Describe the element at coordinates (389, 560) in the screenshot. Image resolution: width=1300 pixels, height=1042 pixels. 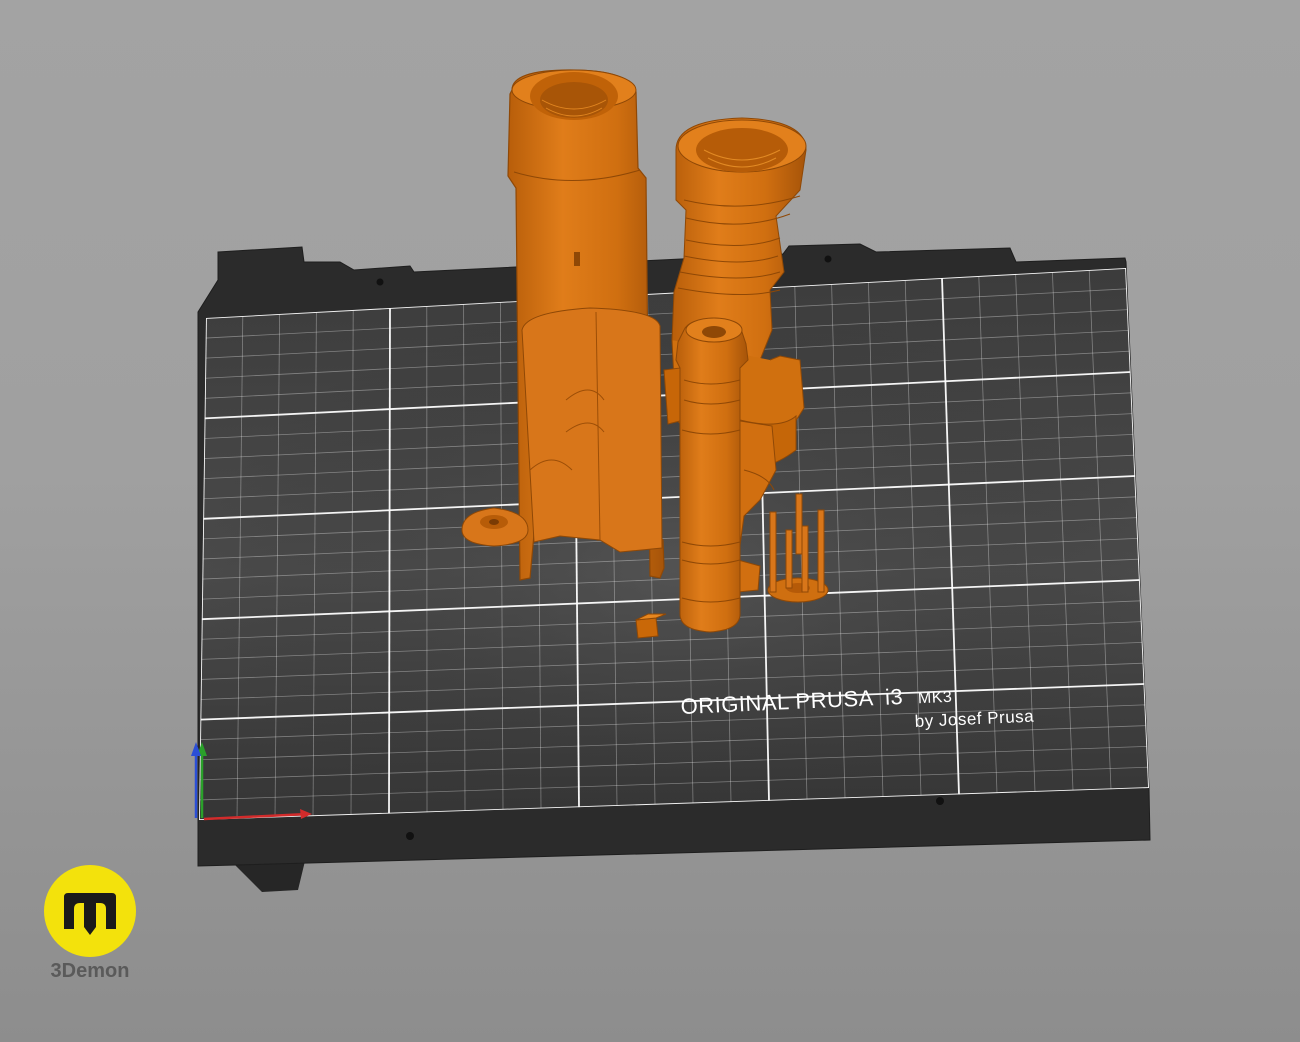
I see `grid-line` at that location.